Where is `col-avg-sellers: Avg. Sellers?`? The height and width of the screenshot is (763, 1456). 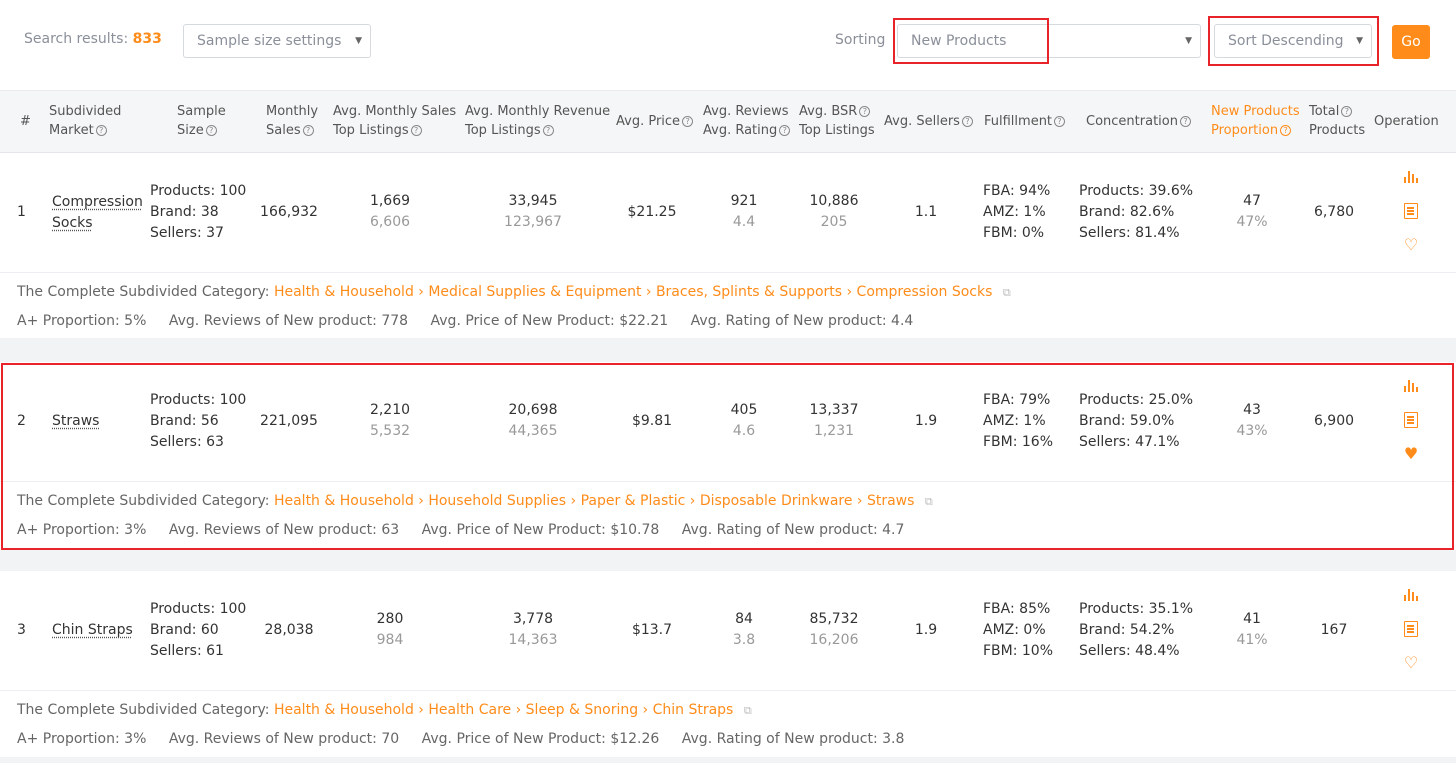
col-avg-sellers: Avg. Sellers? is located at coordinates (928, 121).